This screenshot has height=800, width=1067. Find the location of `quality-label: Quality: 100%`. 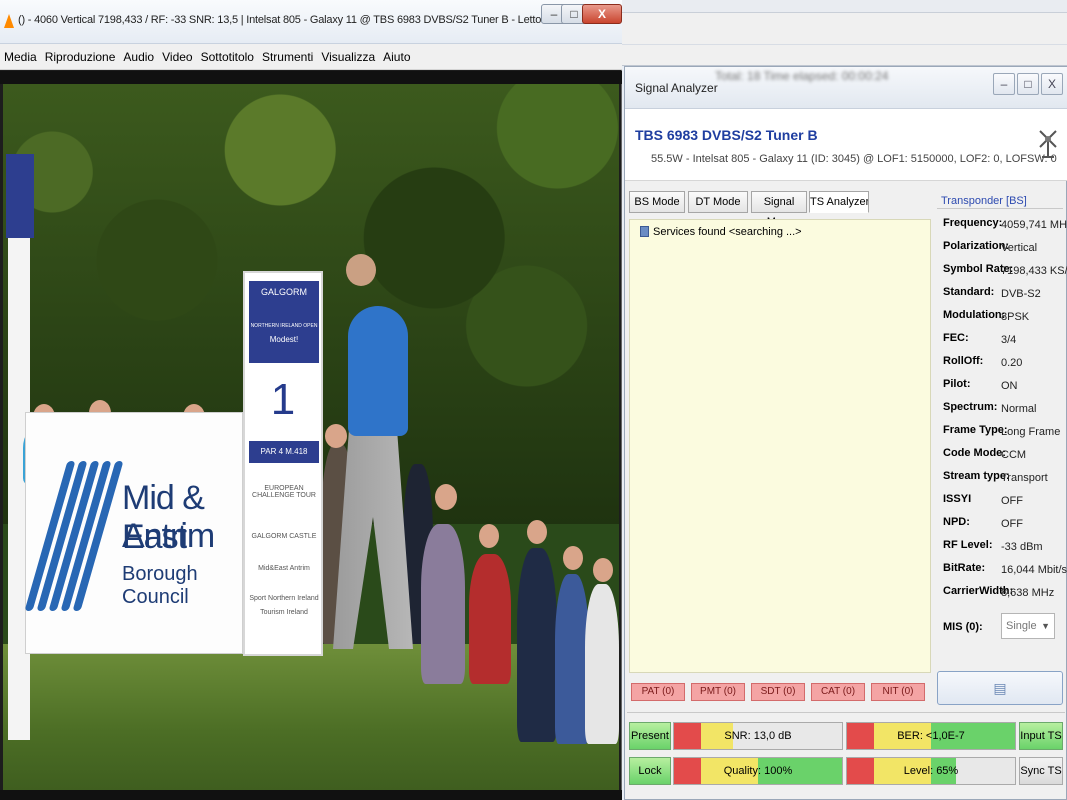

quality-label: Quality: 100% is located at coordinates (758, 771).